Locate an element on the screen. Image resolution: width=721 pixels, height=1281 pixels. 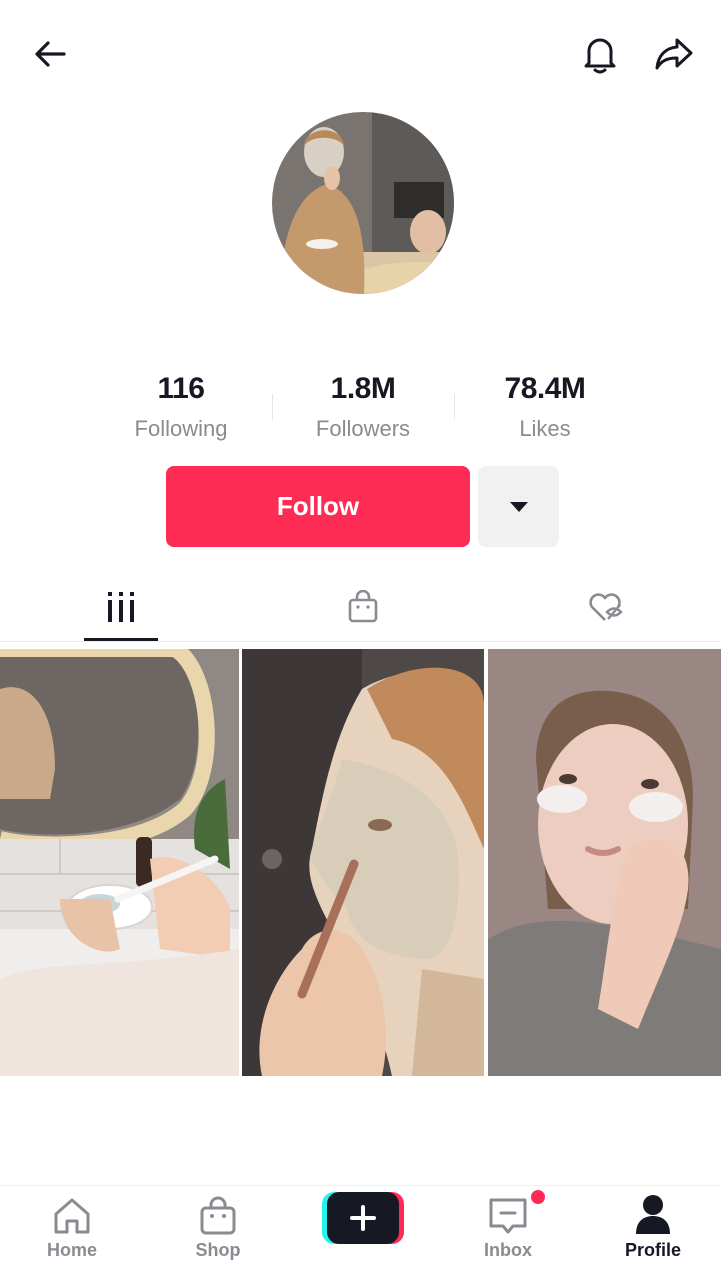
top-bar is located at coordinates (360, 55).